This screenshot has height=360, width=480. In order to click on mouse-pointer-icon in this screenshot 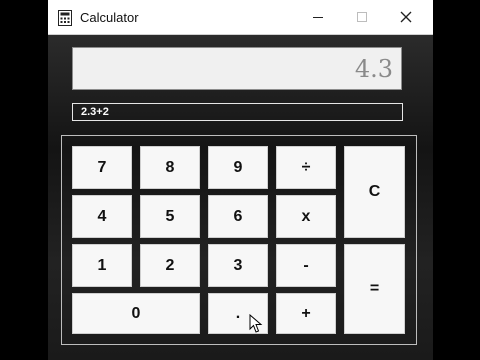, I will do `click(256, 323)`.